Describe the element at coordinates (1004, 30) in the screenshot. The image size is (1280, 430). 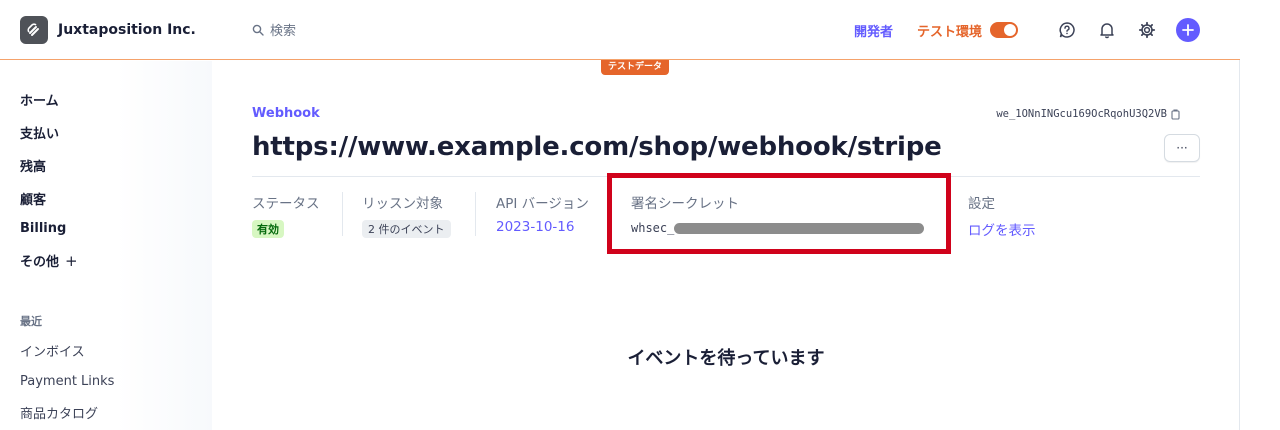
I see `test-mode-toggle` at that location.